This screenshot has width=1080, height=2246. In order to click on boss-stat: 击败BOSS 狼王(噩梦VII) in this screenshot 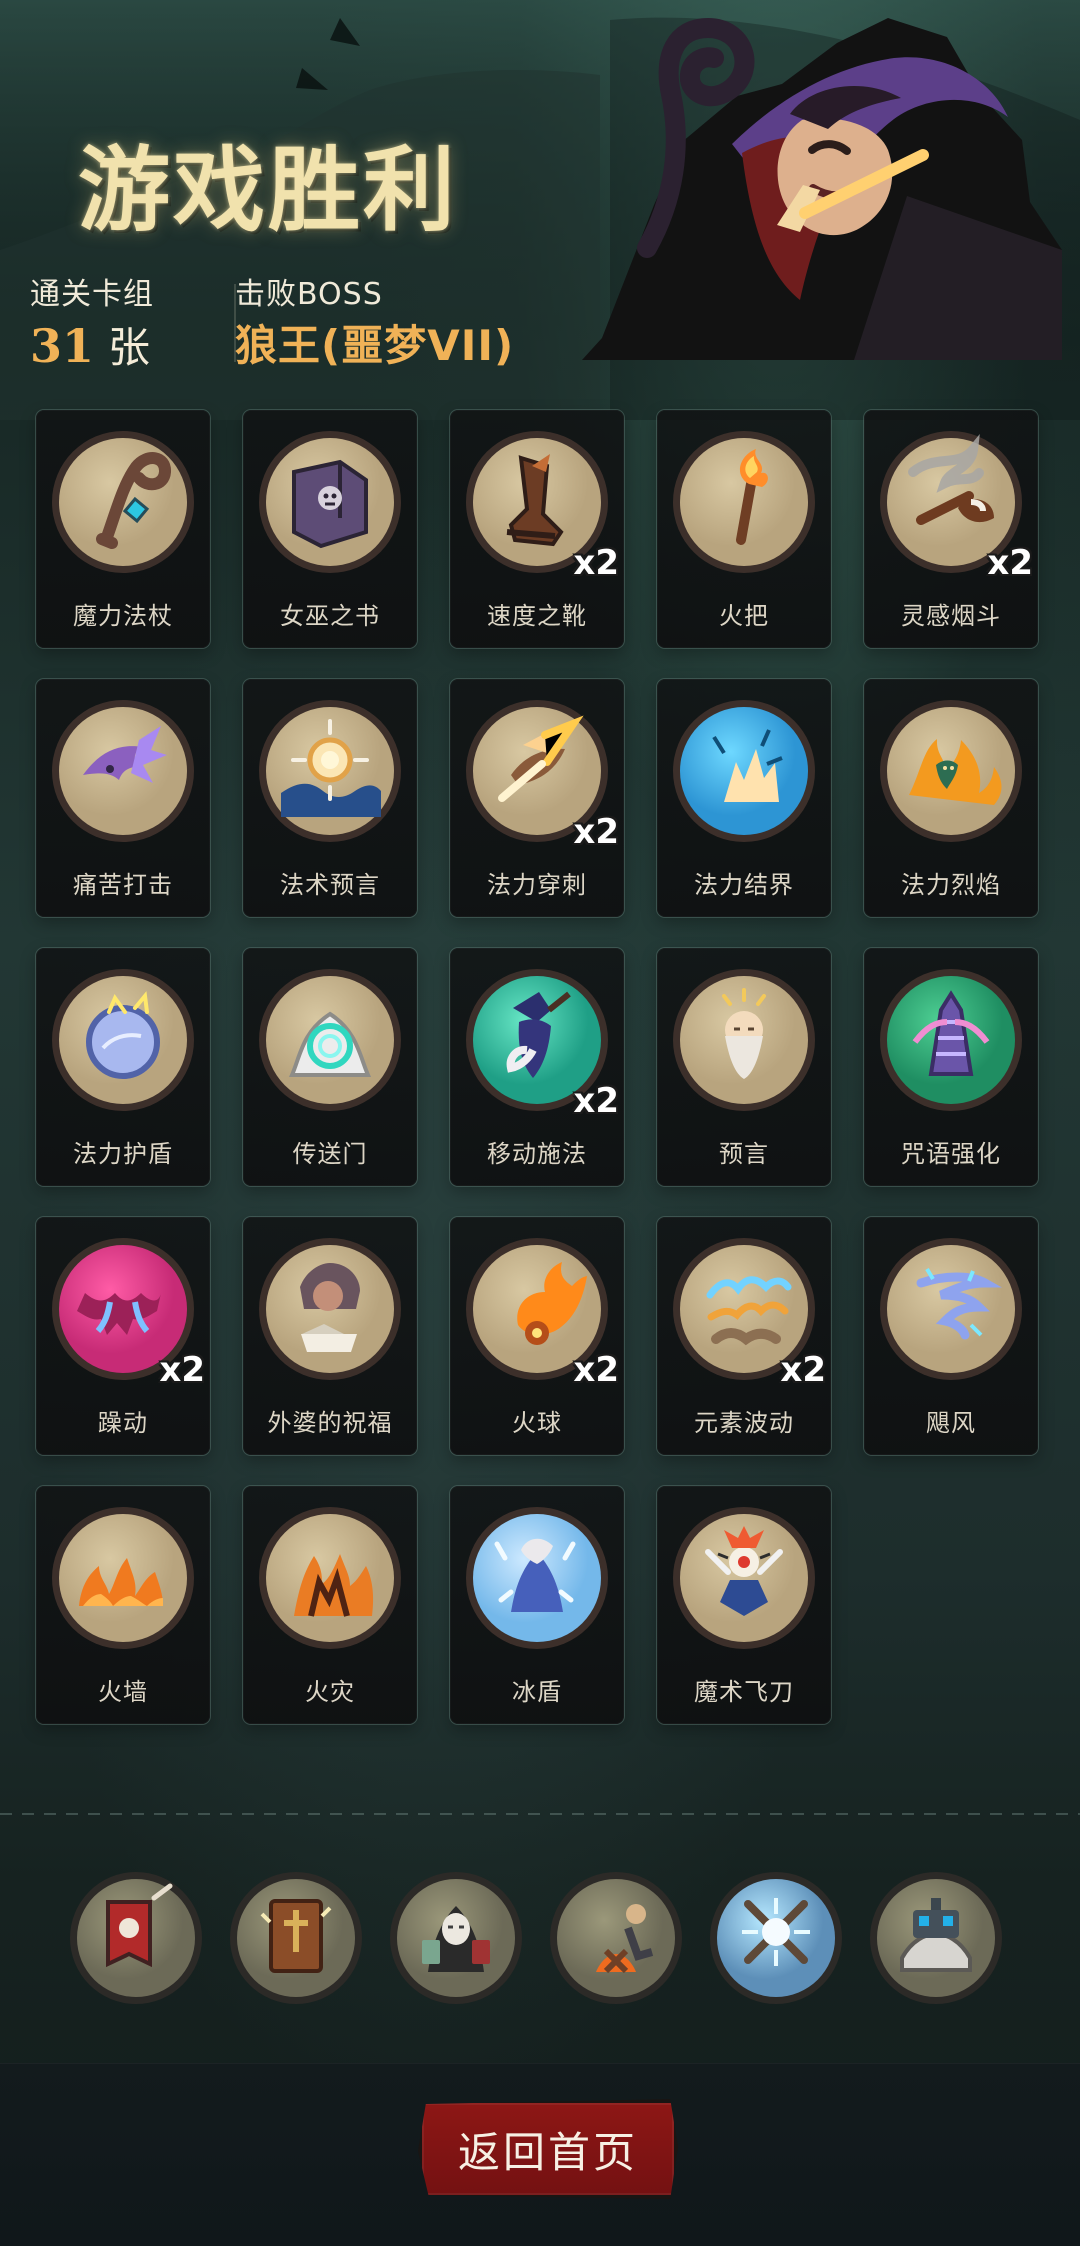, I will do `click(450, 325)`.